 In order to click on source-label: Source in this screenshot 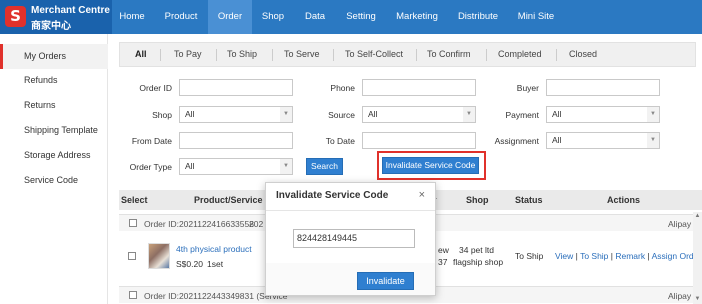, I will do `click(341, 115)`.